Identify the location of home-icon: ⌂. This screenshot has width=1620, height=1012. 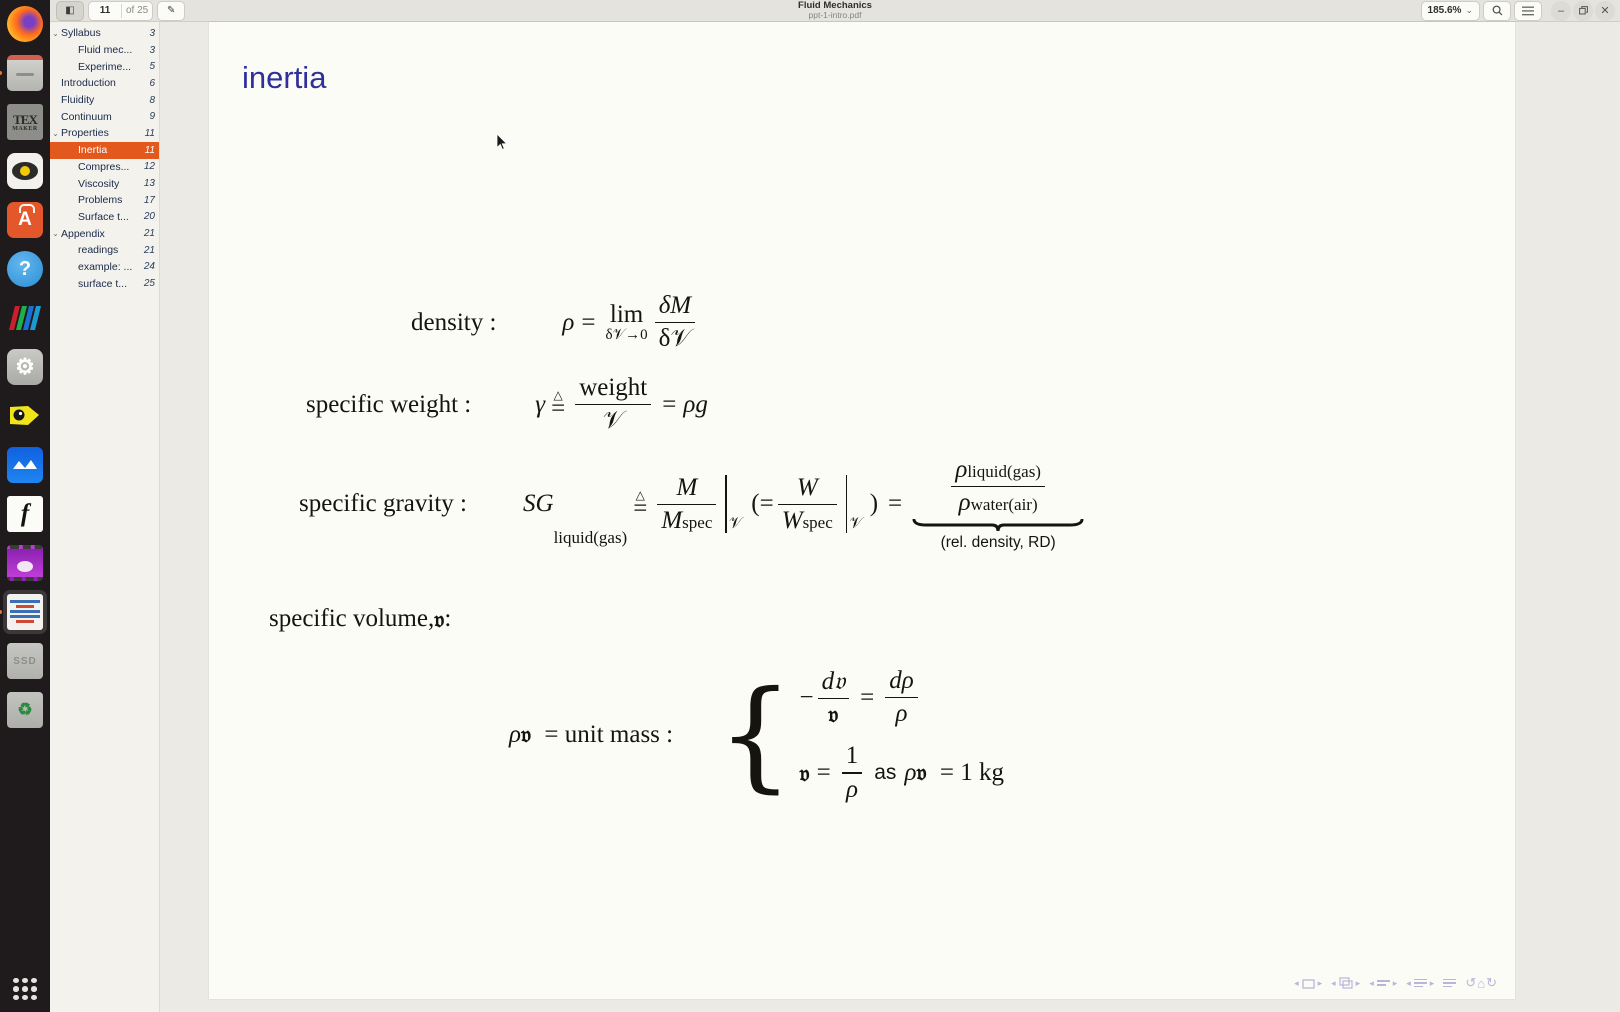
(1481, 983).